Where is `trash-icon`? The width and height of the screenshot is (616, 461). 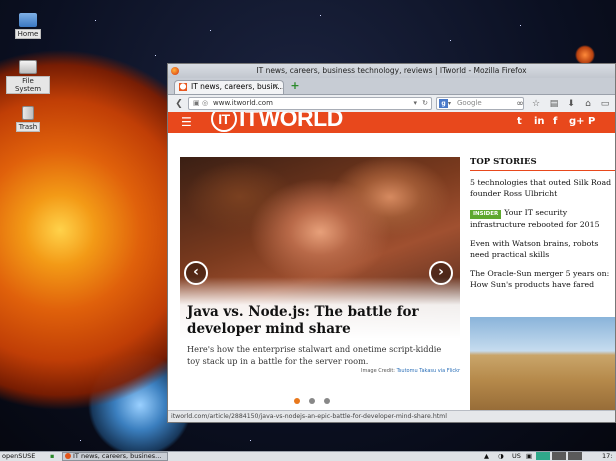 trash-icon is located at coordinates (28, 113).